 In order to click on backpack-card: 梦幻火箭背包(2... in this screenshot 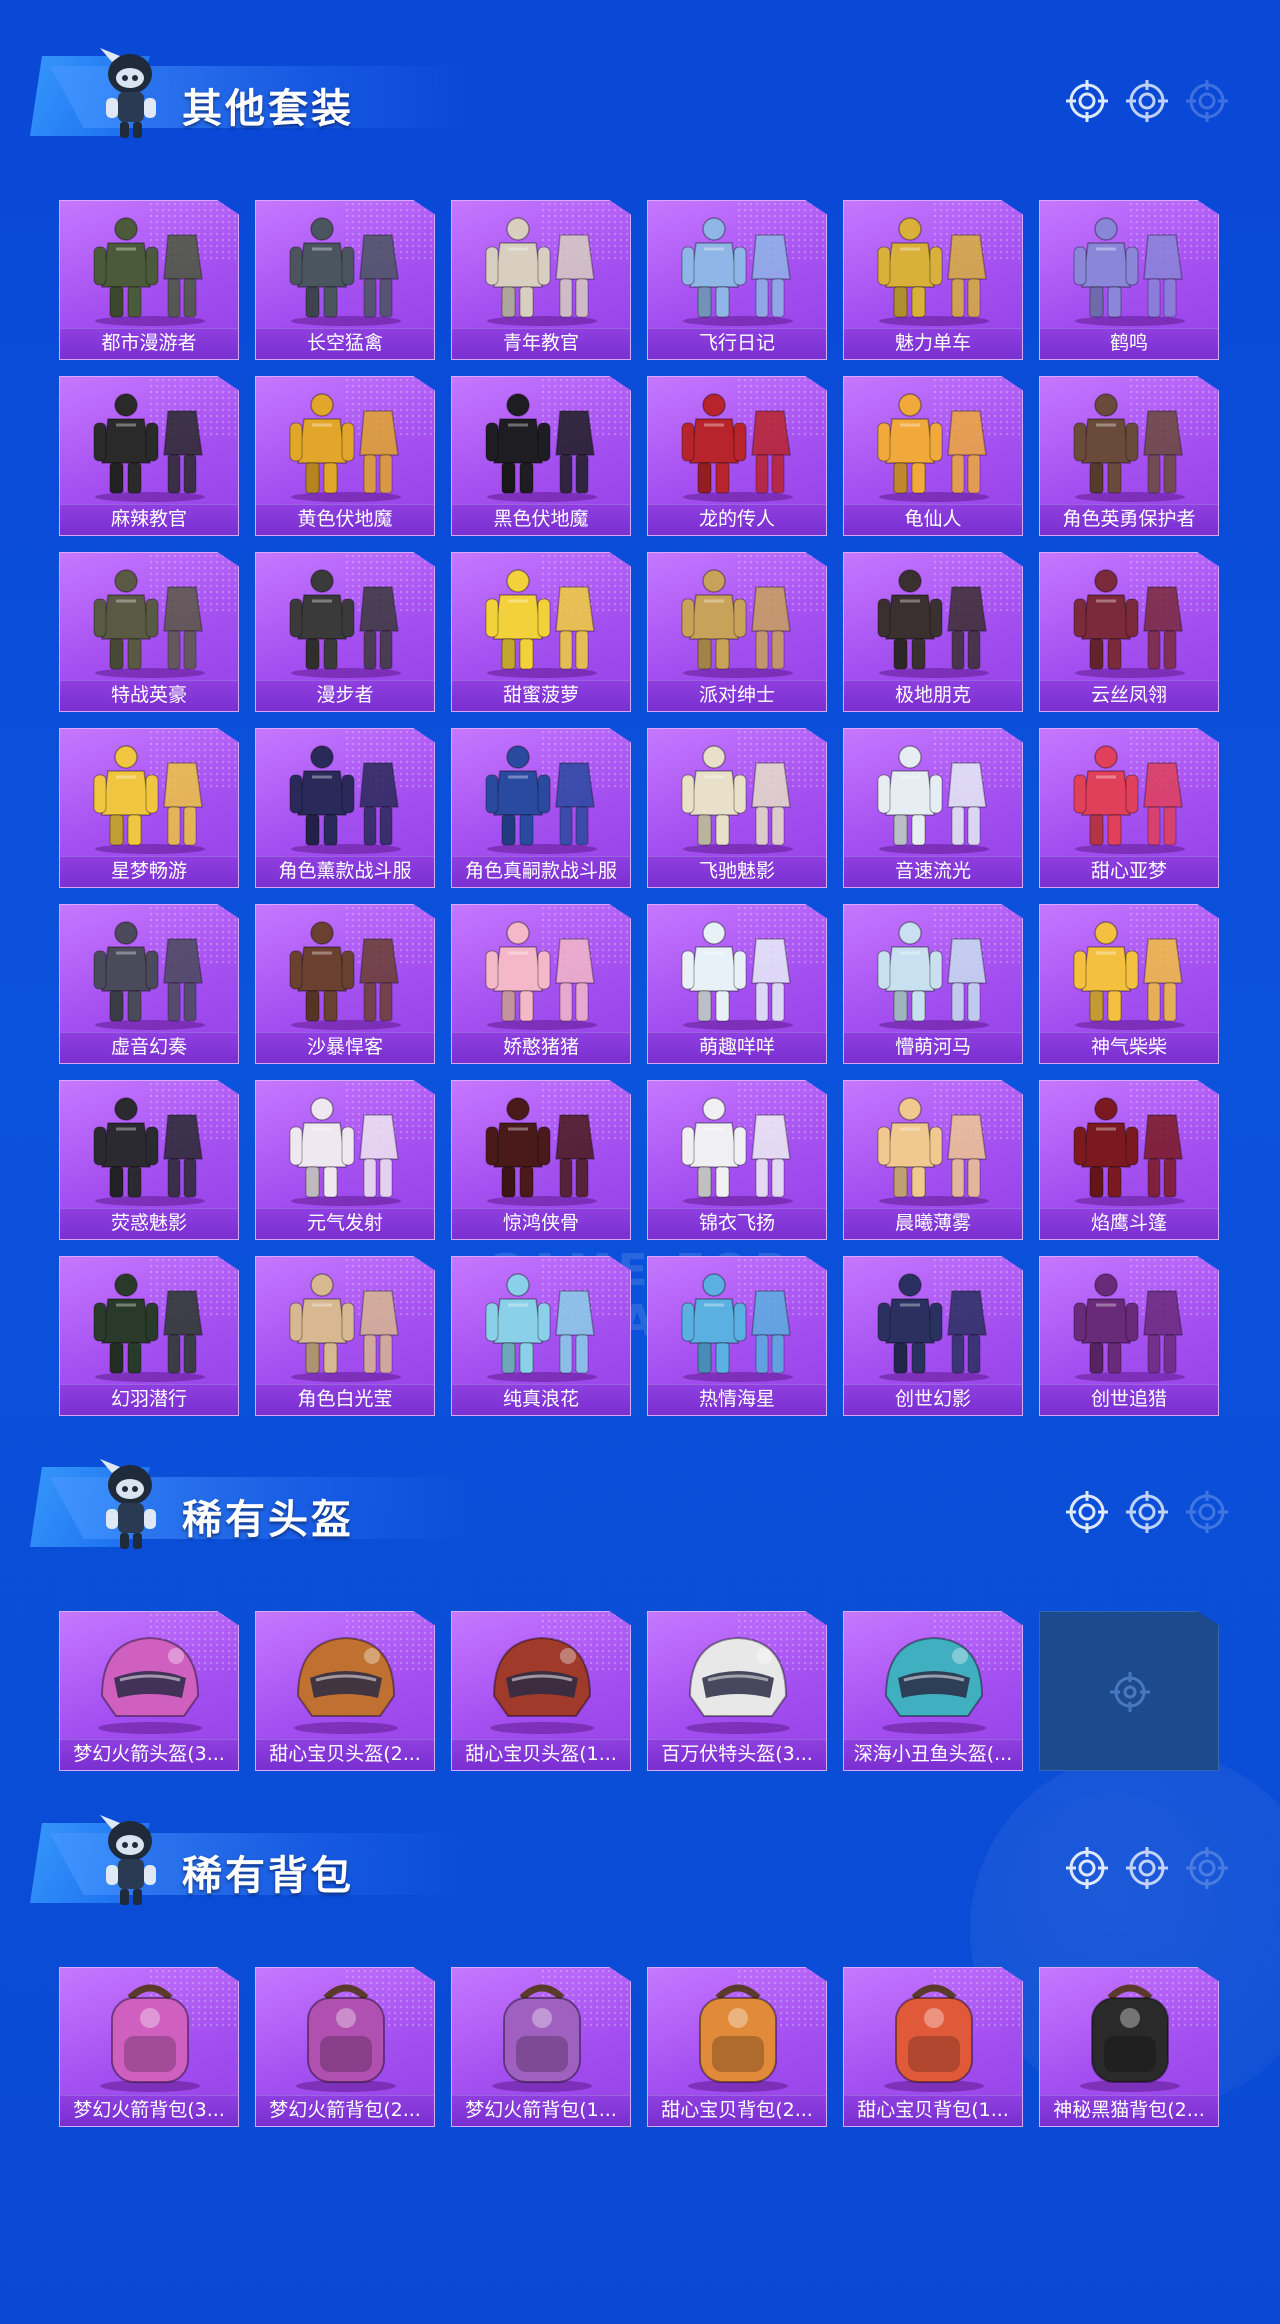, I will do `click(345, 2047)`.